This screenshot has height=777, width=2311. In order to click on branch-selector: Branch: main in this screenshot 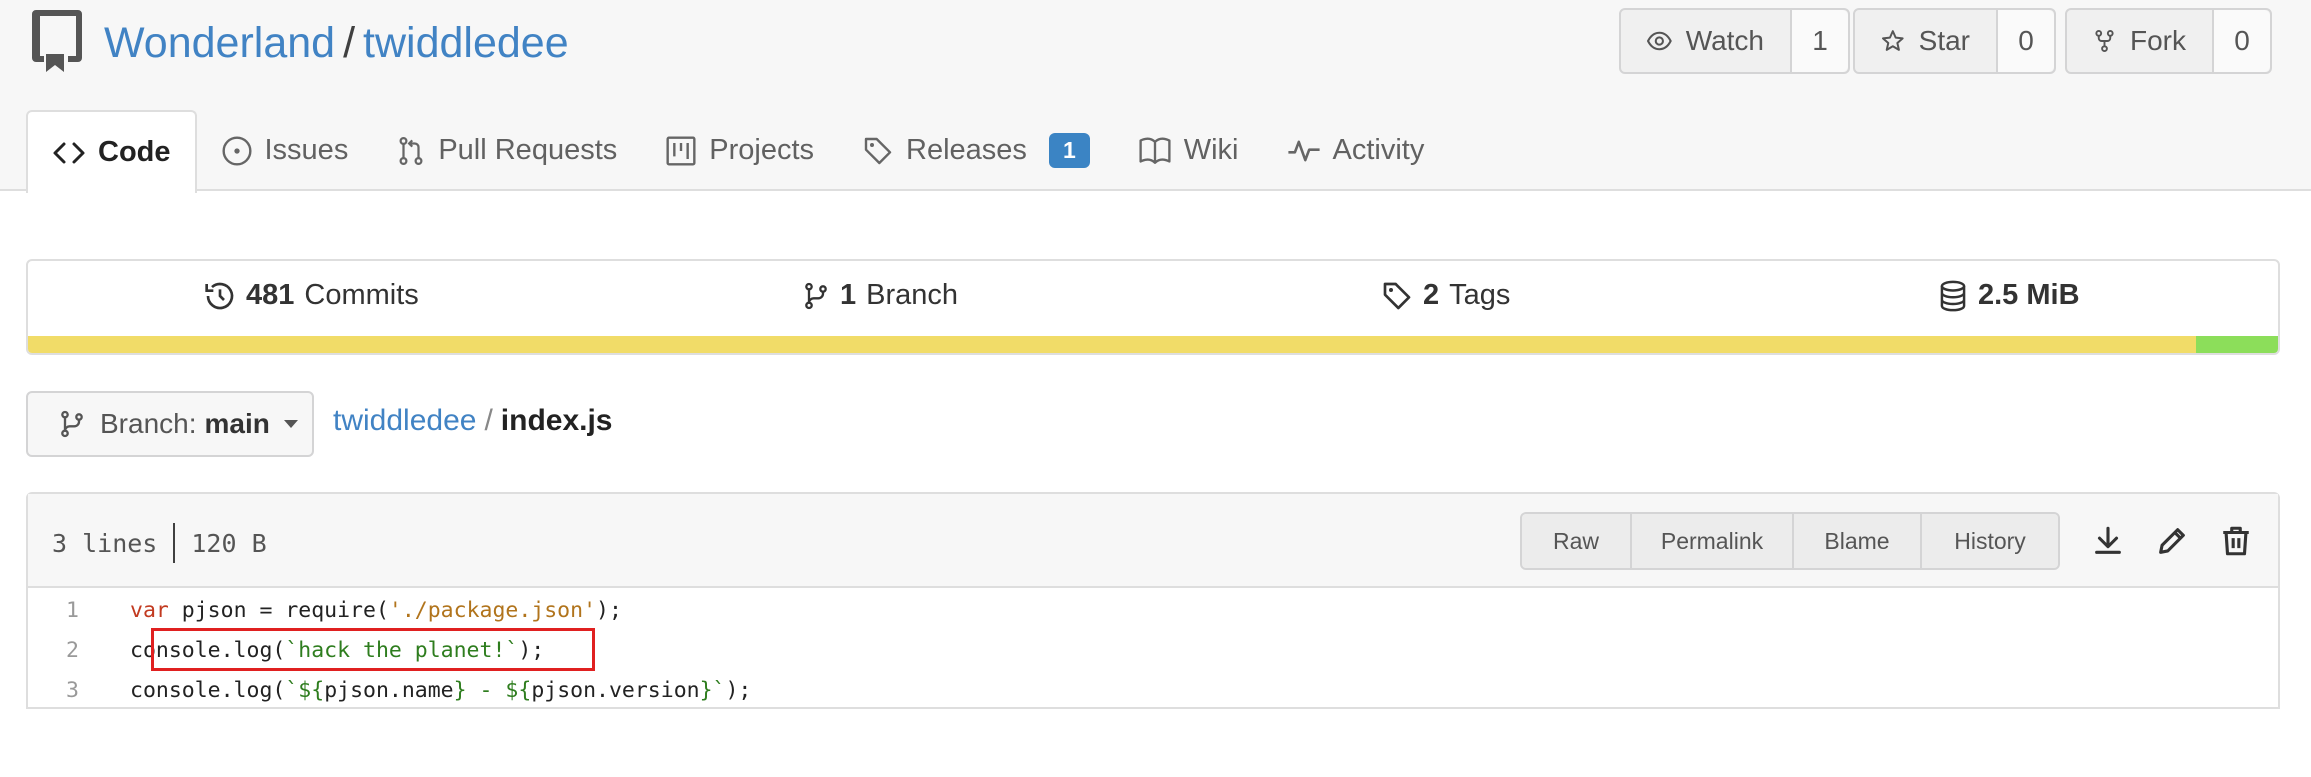, I will do `click(170, 424)`.